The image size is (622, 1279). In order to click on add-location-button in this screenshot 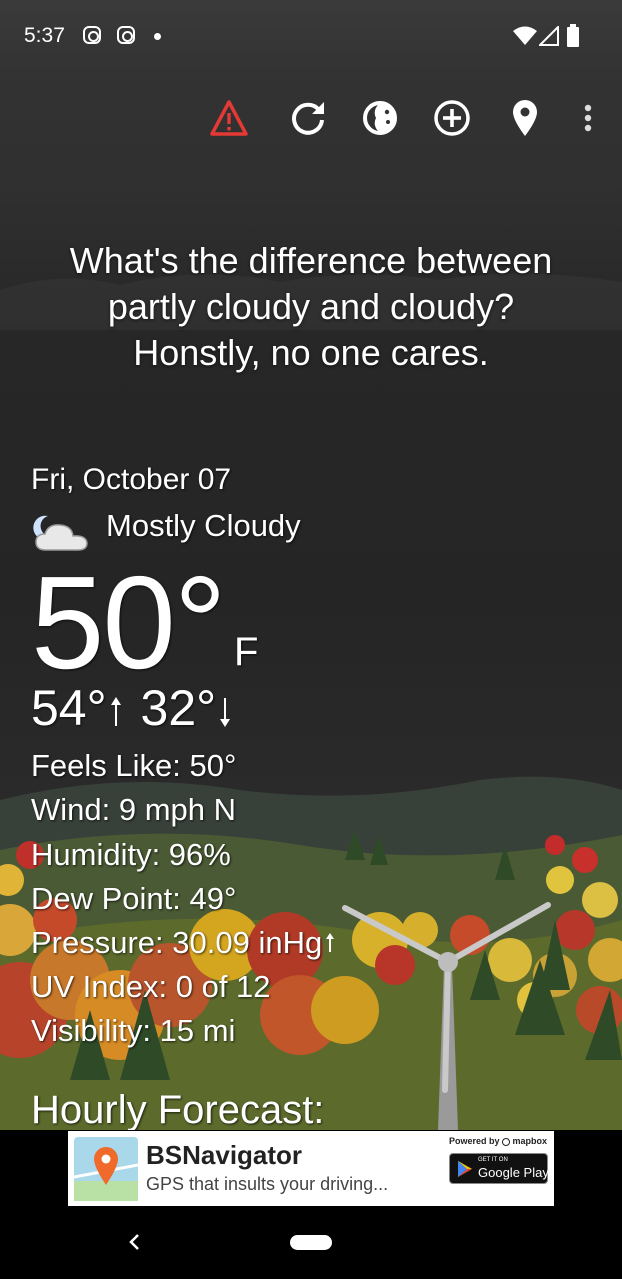, I will do `click(452, 118)`.